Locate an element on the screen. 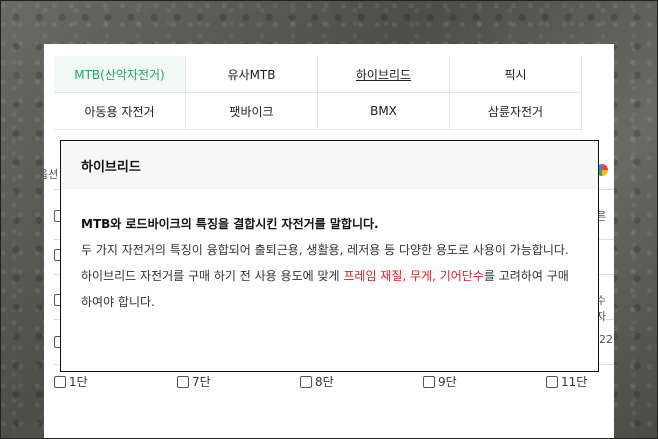  tab-fatbike: 팻바이크 is located at coordinates (252, 111).